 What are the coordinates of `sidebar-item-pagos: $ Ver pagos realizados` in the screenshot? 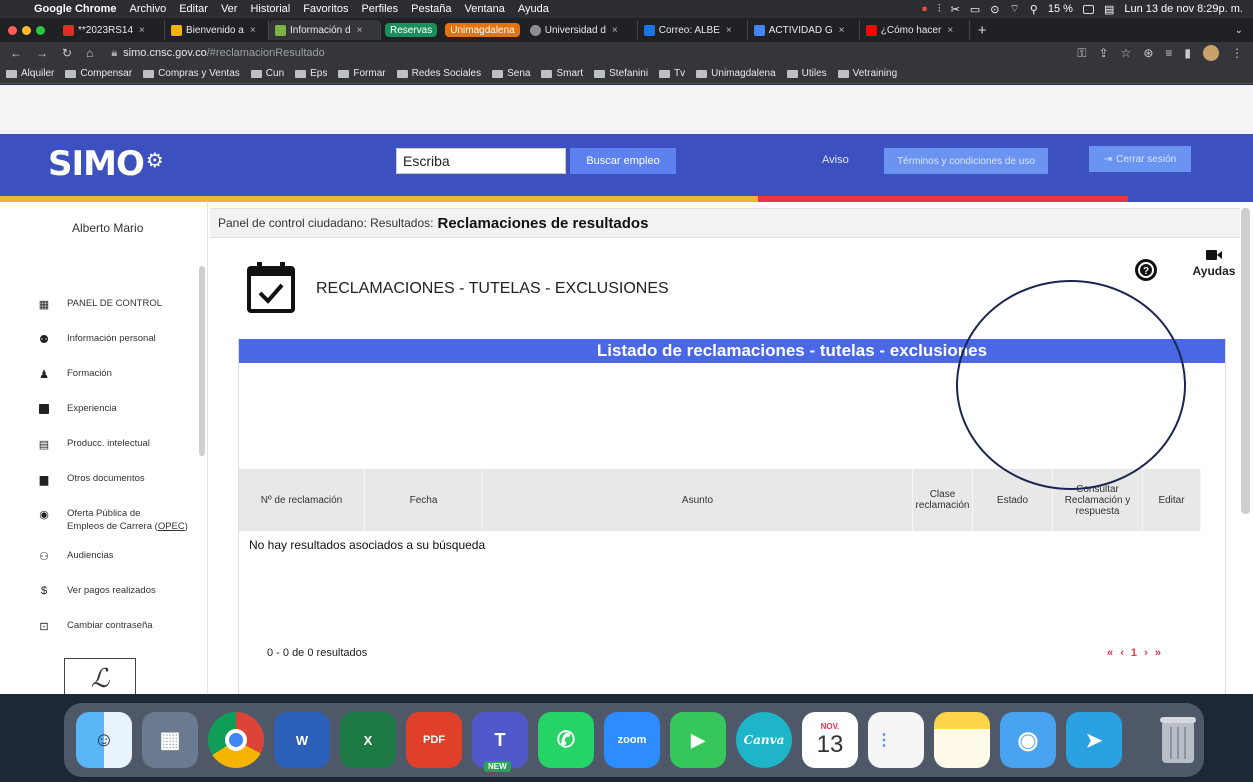 It's located at (113, 601).